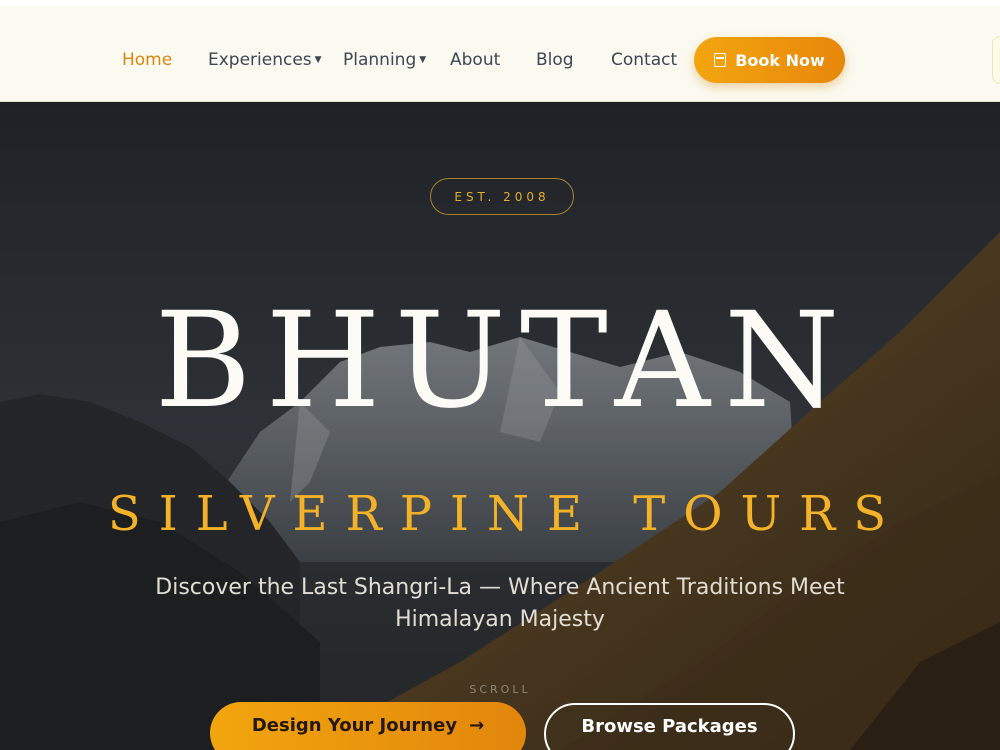 The image size is (1000, 750). I want to click on nav-item-about: About, so click(475, 60).